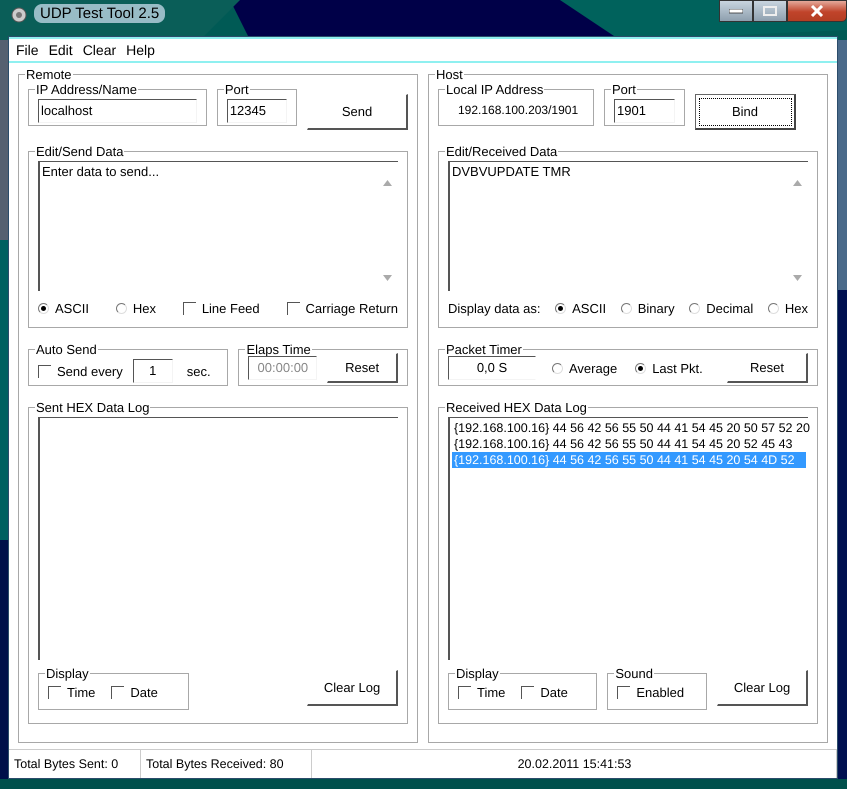 The image size is (847, 789). Describe the element at coordinates (283, 368) in the screenshot. I see `elapsed-field: 00:00:00` at that location.